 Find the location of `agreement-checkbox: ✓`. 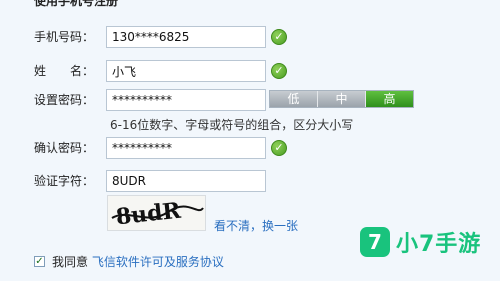

agreement-checkbox: ✓ is located at coordinates (39, 261).